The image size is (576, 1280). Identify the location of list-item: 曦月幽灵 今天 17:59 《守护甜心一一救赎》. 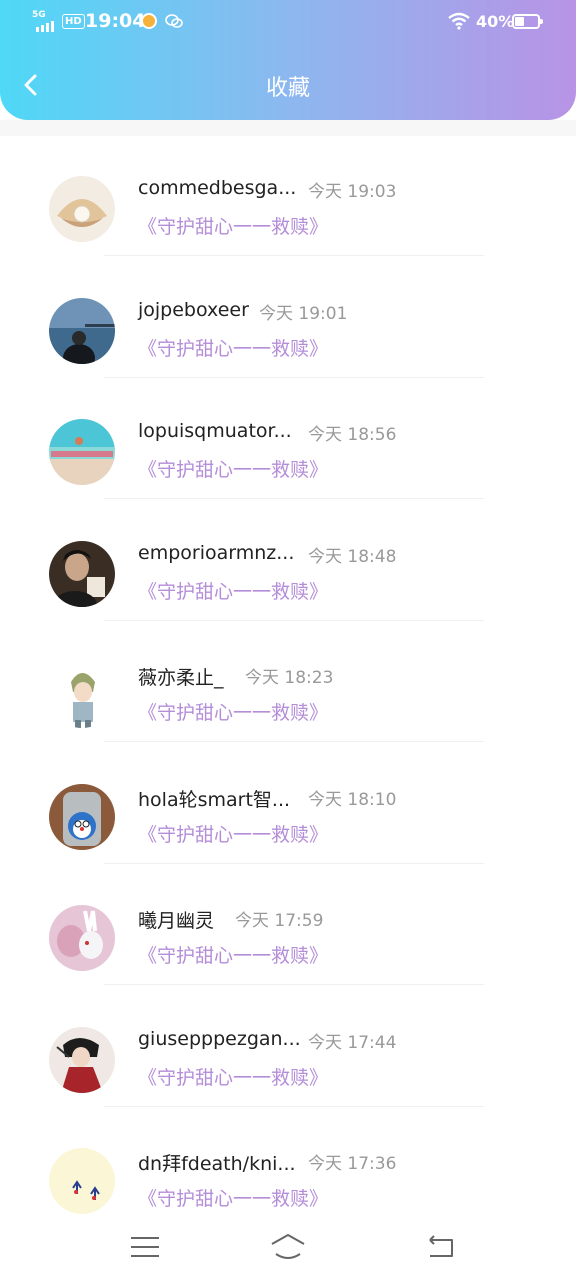
(288, 926).